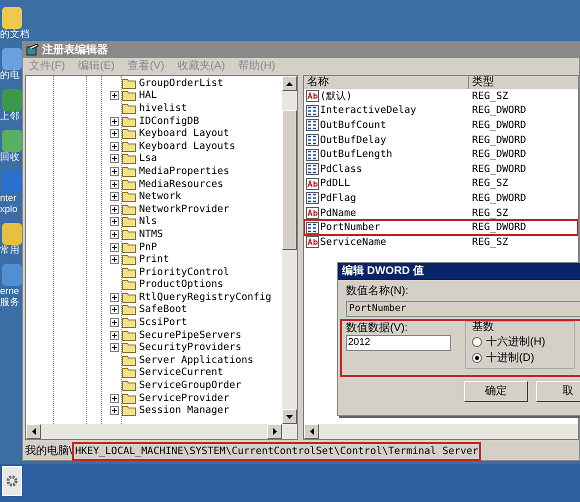  I want to click on value-name: PdClass, so click(341, 169).